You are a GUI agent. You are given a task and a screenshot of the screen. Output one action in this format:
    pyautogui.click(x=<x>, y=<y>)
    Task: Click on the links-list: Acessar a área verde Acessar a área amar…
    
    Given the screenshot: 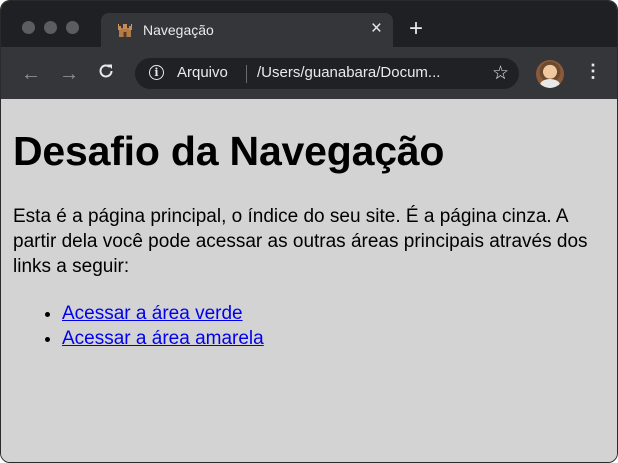 What is the action you would take?
    pyautogui.click(x=138, y=326)
    